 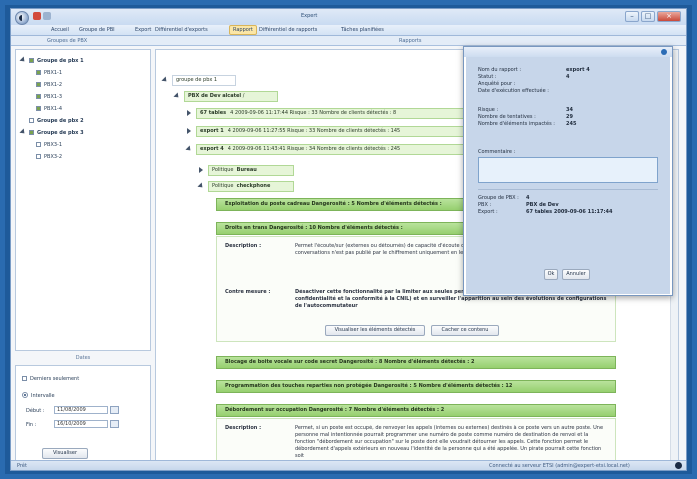 What do you see at coordinates (53, 109) in the screenshot?
I see `tree-item-label: PBX1-4` at bounding box center [53, 109].